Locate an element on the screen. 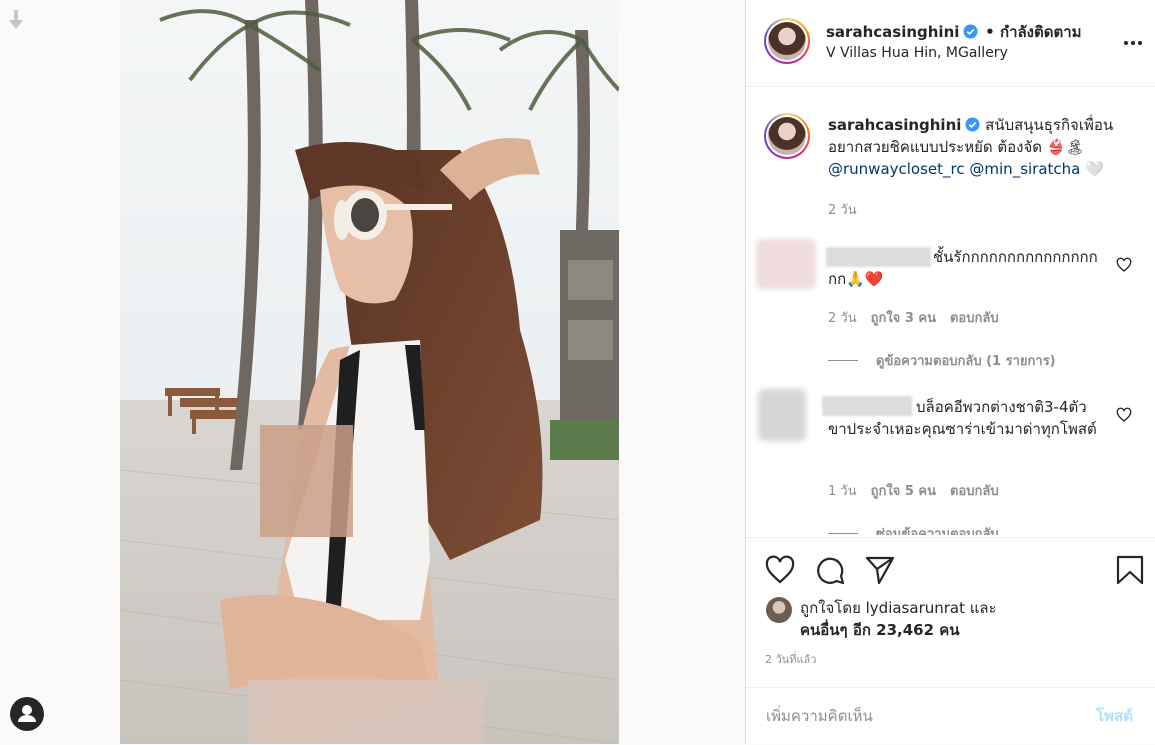  comment-icon is located at coordinates (830, 570).